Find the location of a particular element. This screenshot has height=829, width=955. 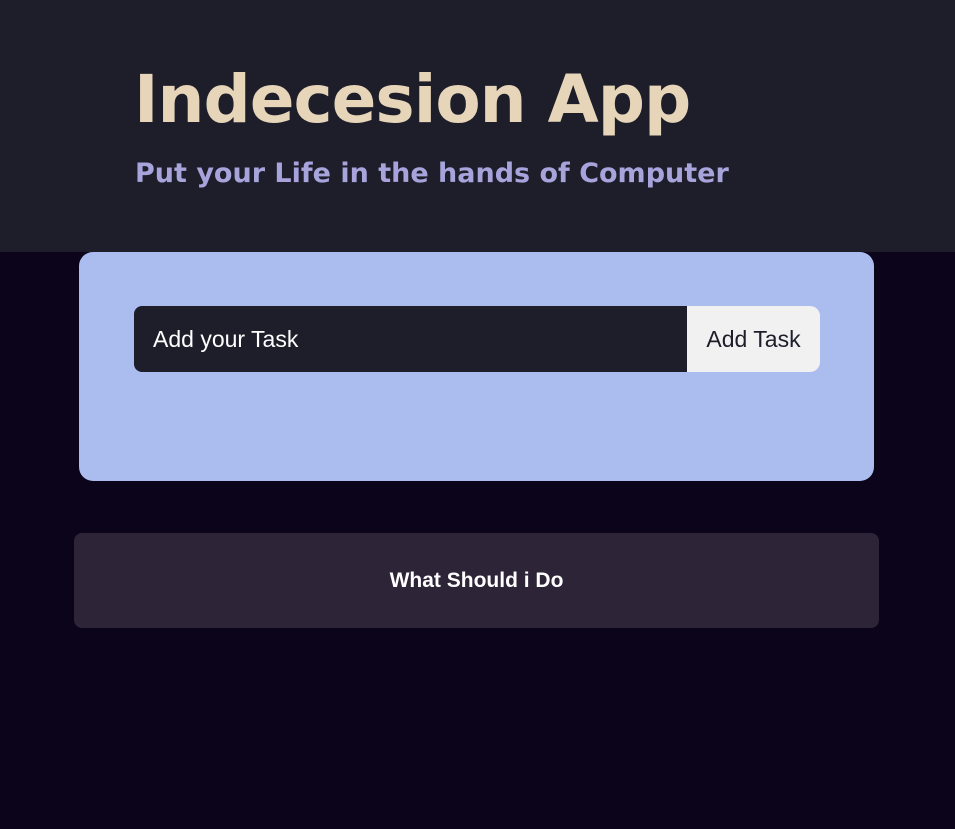

app-title: Indecesion App is located at coordinates (412, 99).